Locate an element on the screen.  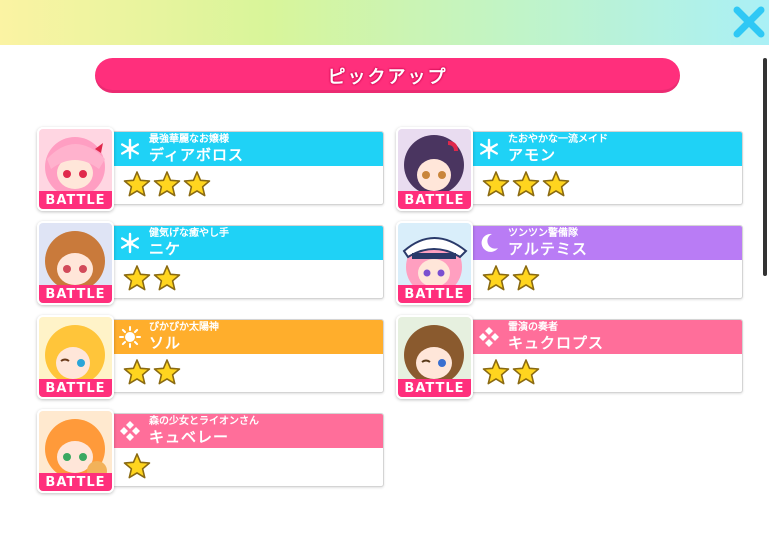
sun-icon is located at coordinates (130, 337).